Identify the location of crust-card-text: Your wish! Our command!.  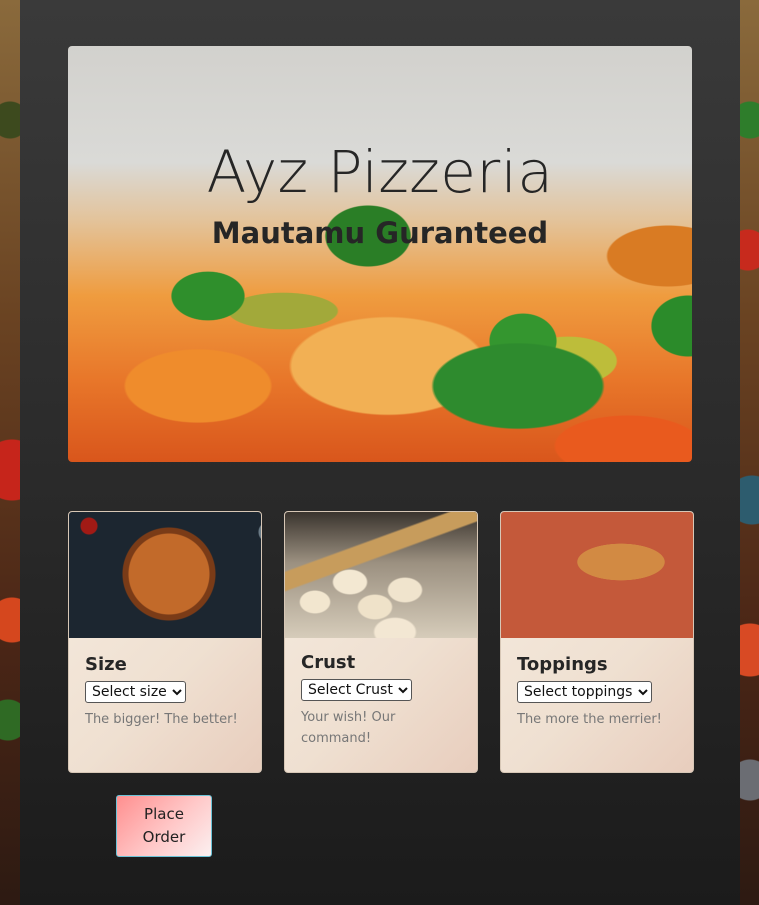
(348, 728).